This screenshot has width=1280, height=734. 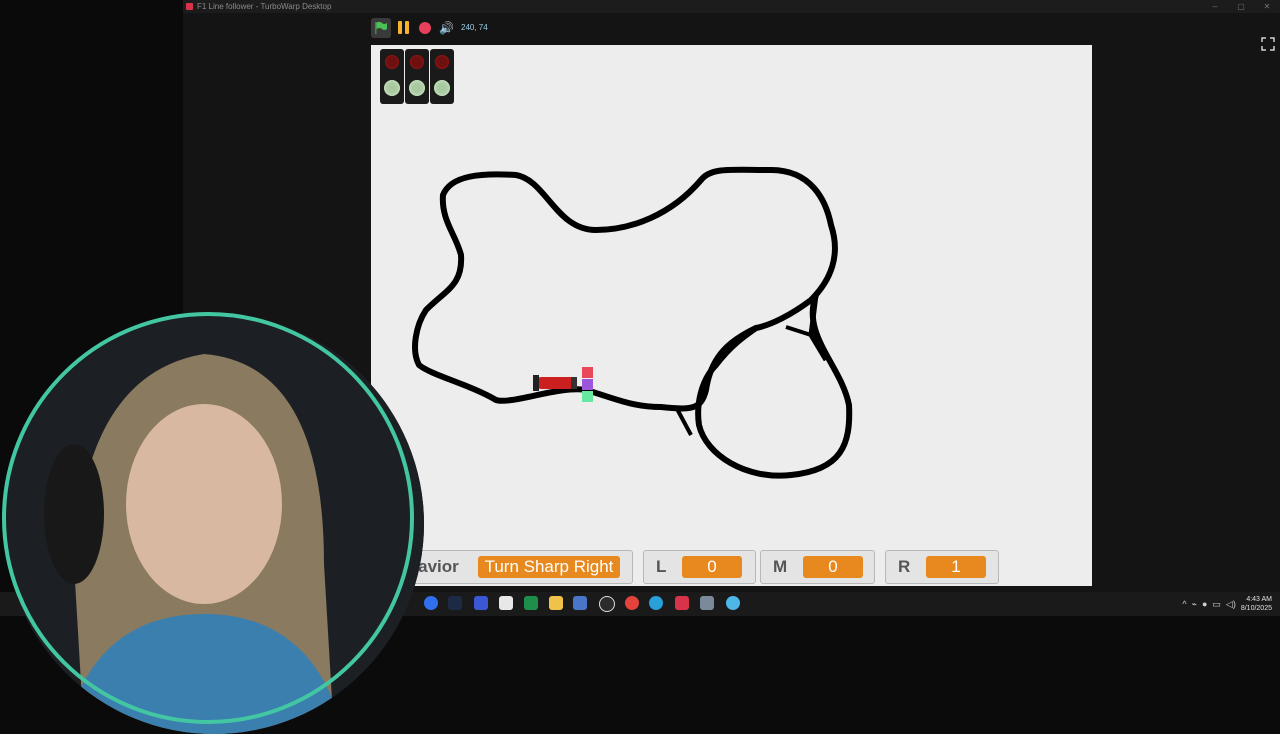 I want to click on middle-value: 0, so click(x=833, y=567).